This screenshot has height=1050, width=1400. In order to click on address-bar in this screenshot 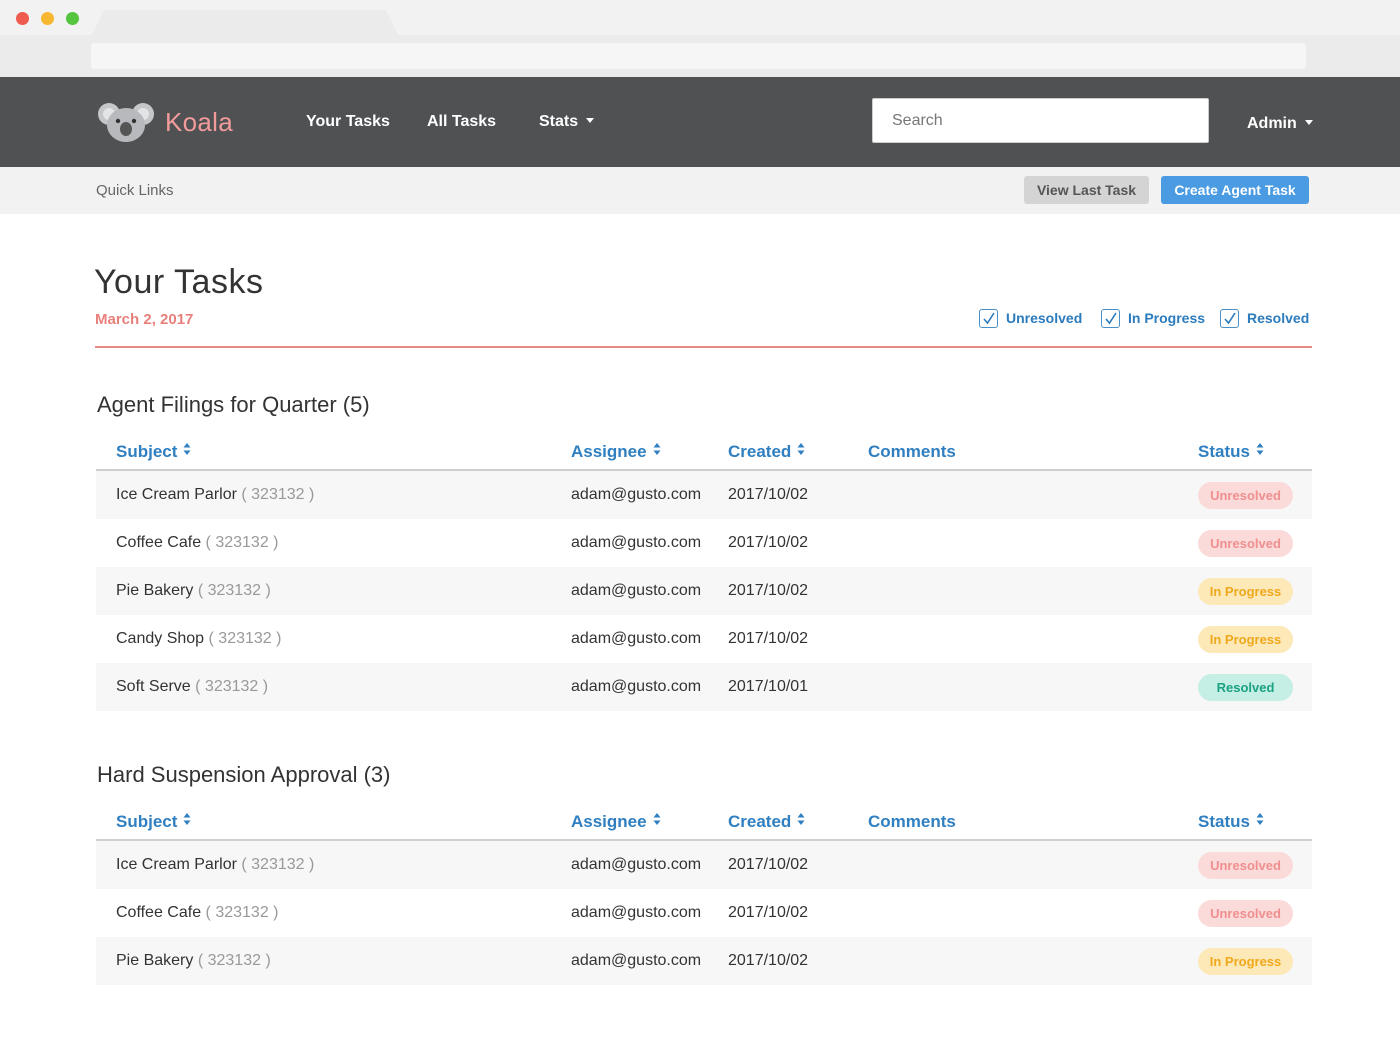, I will do `click(698, 56)`.